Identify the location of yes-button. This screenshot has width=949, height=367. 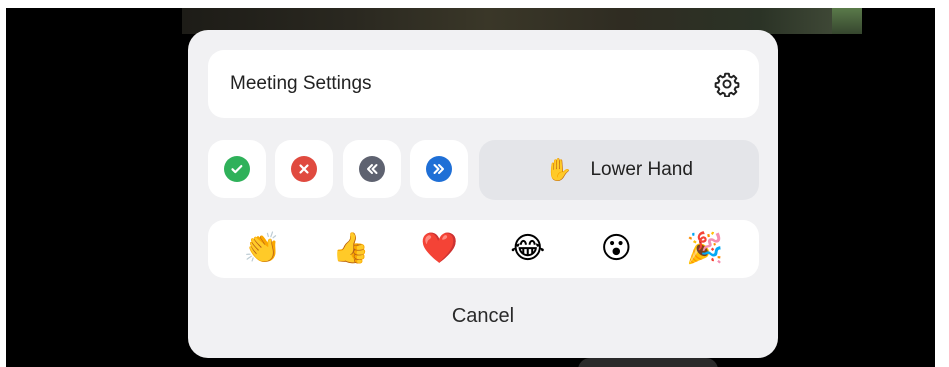
(237, 169).